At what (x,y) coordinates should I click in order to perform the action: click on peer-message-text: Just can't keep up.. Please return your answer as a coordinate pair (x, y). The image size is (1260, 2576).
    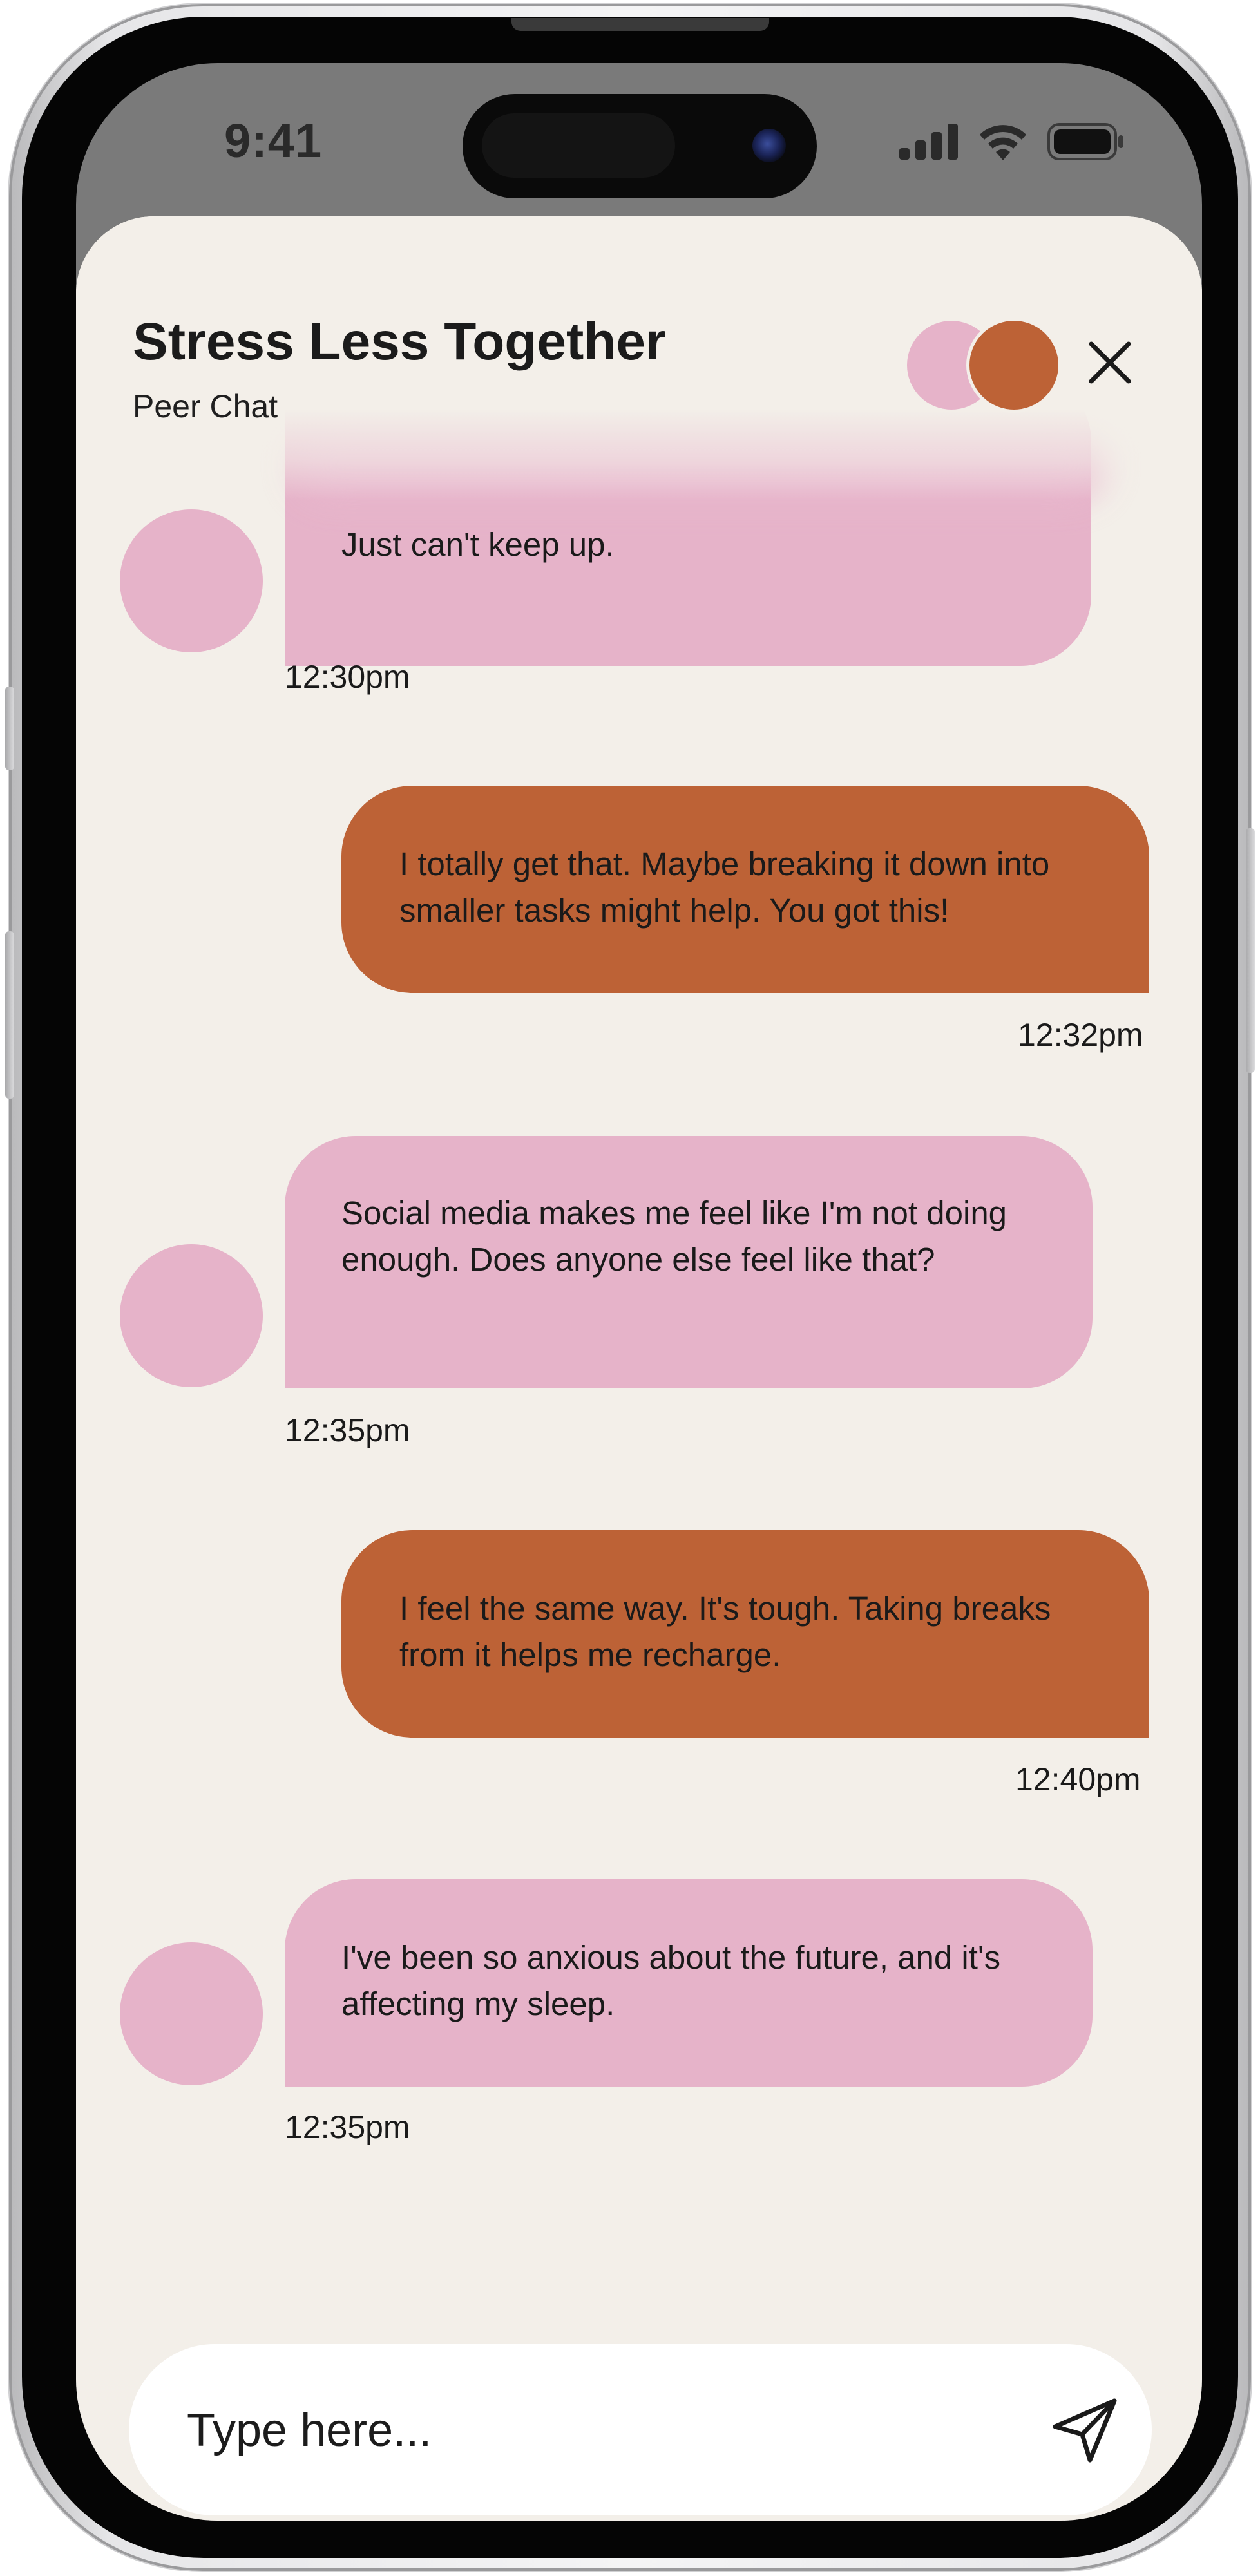
    Looking at the image, I should click on (478, 544).